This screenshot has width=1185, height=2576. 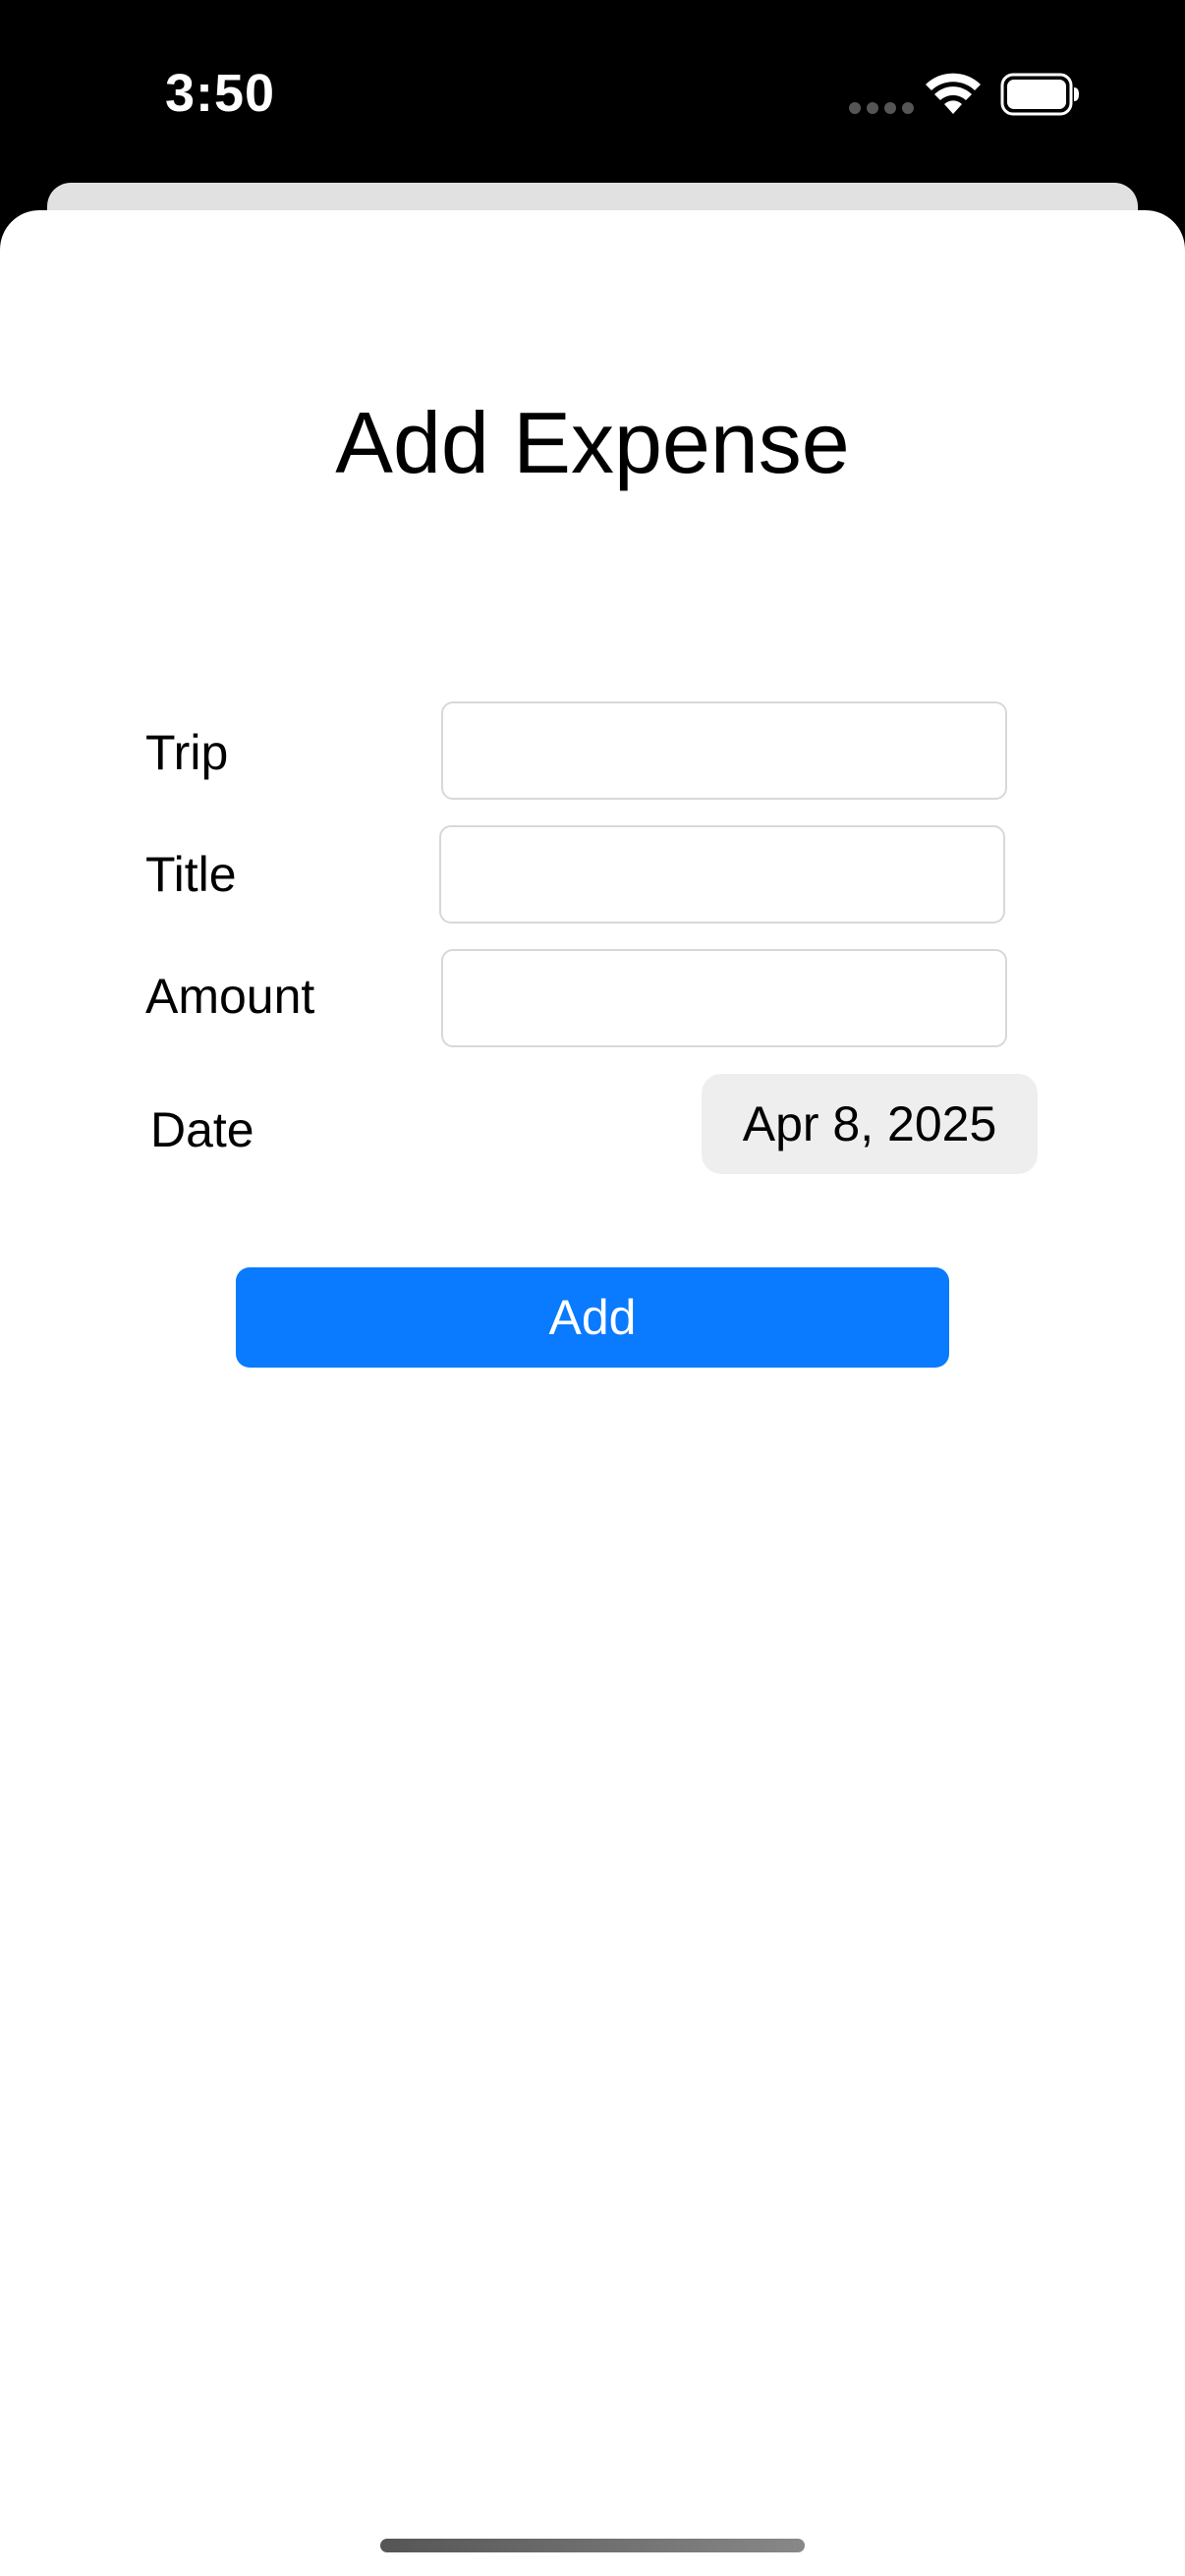 What do you see at coordinates (592, 1317) in the screenshot?
I see `add-button: Add` at bounding box center [592, 1317].